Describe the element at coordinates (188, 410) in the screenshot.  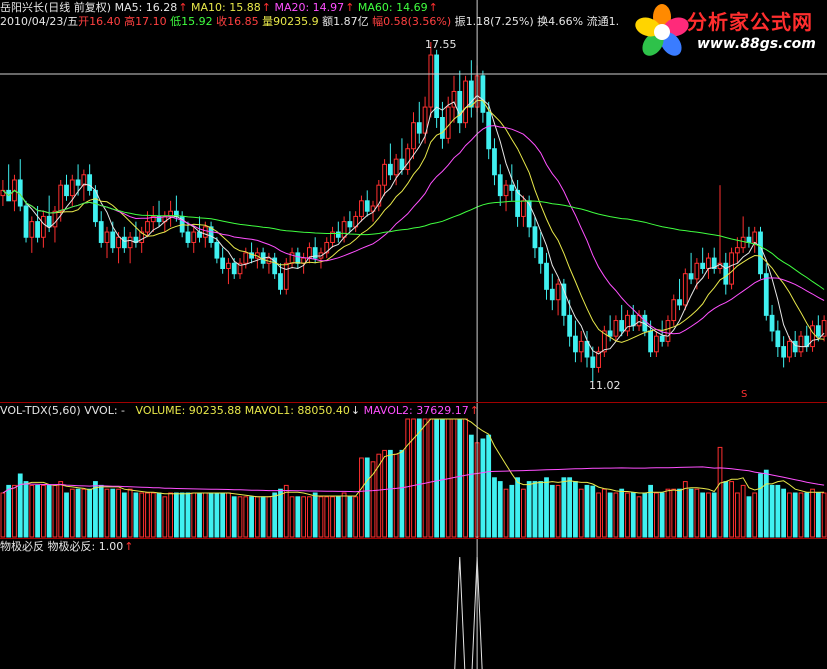
I see `volume-value: VOLUME: 90235.88` at that location.